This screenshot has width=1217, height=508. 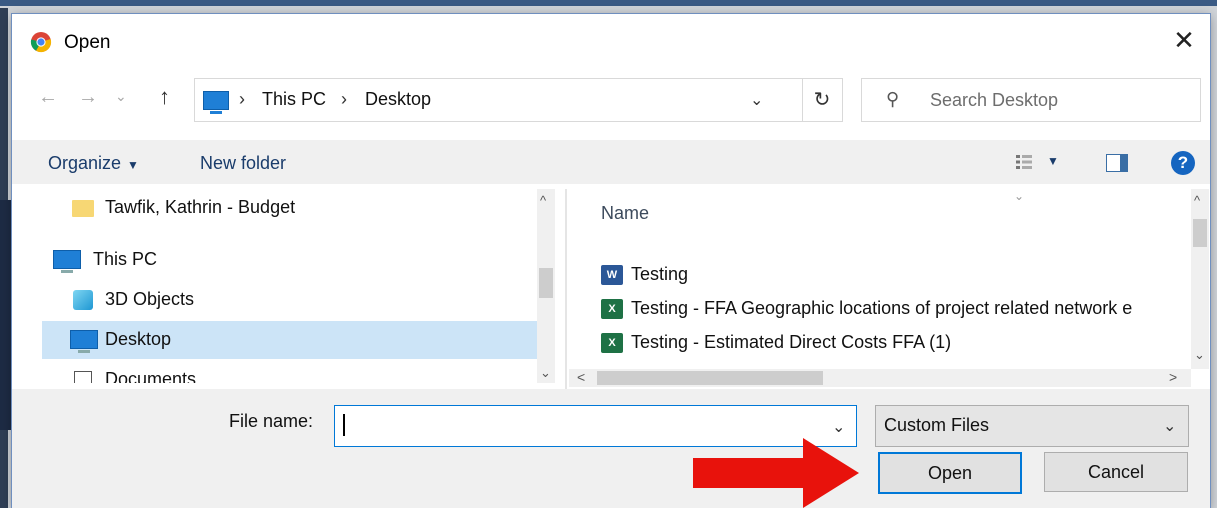 I want to click on up-arrow-icon: ↑, so click(x=164, y=97).